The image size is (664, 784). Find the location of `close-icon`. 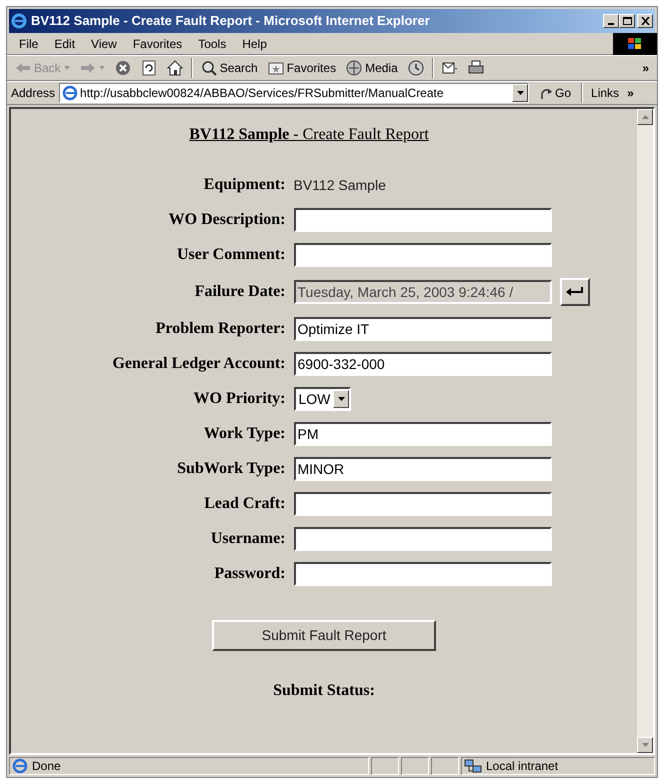

close-icon is located at coordinates (645, 21).